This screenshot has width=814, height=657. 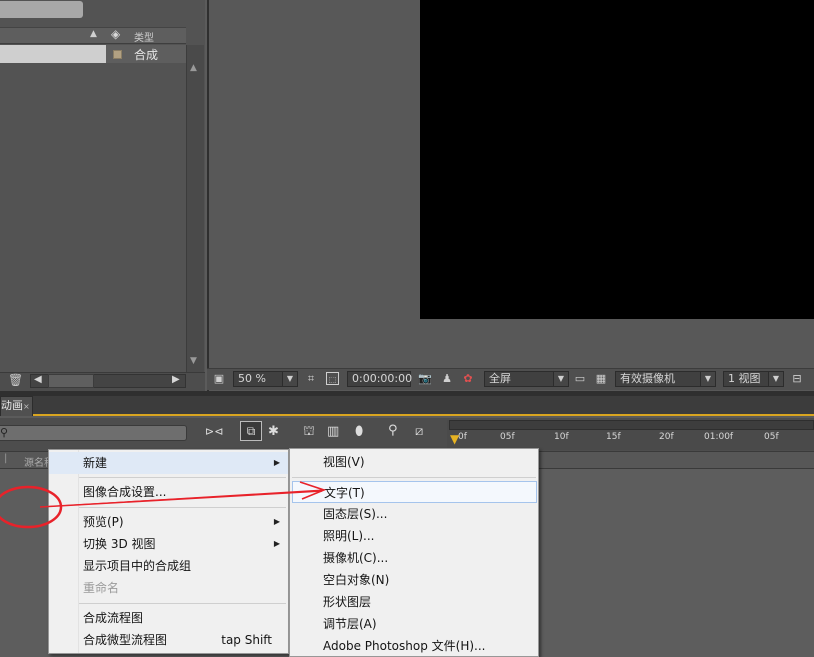 I want to click on menu-item-reveal-in-project: 显示项目中的合成组, so click(x=168, y=566).